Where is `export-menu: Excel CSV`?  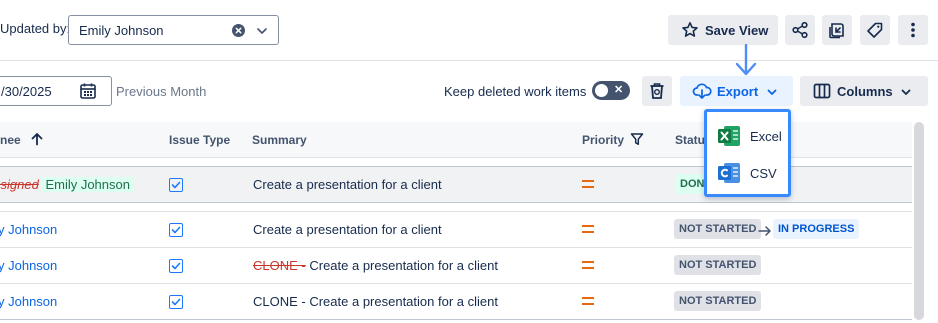
export-menu: Excel CSV is located at coordinates (747, 153).